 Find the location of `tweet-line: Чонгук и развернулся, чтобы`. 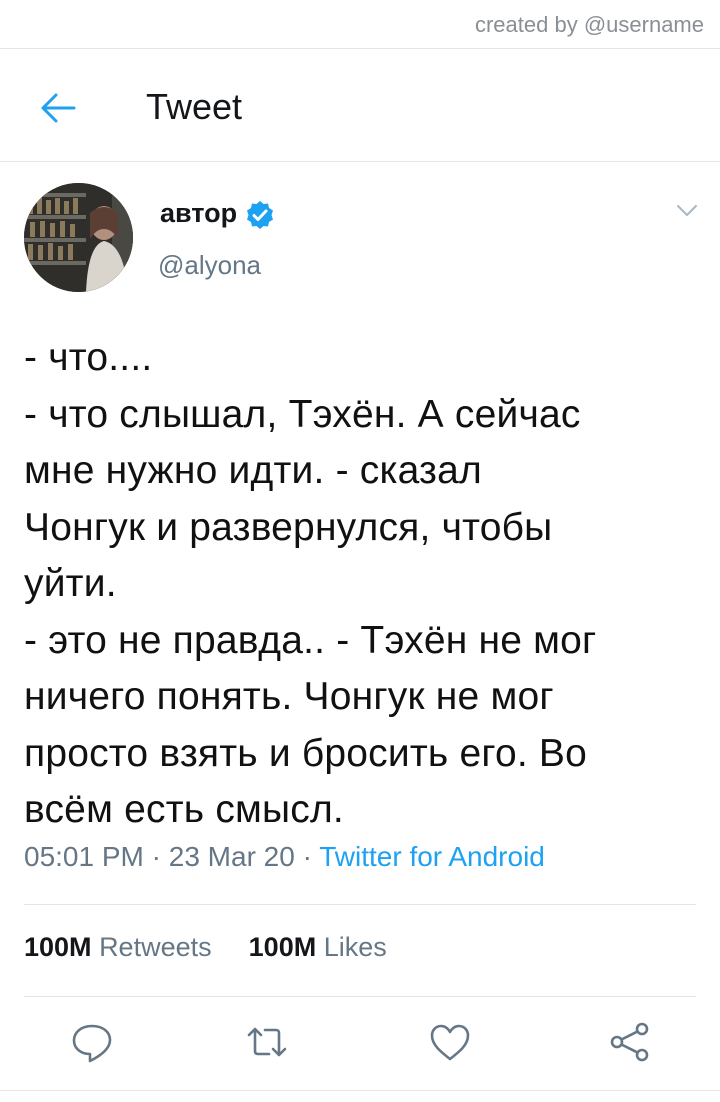

tweet-line: Чонгук и развернулся, чтобы is located at coordinates (288, 527).